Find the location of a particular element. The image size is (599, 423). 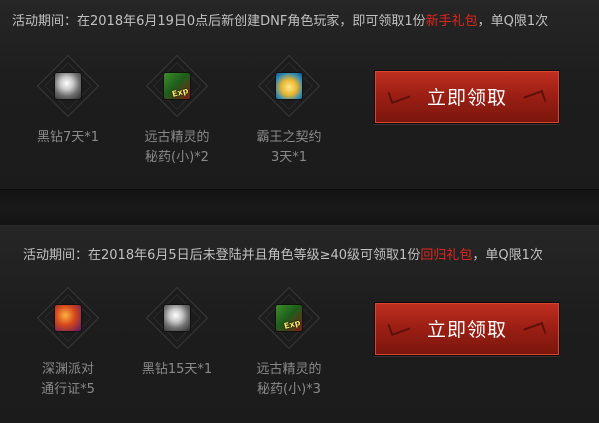

reward-item-black-diamond-7d: 黑钻7天*1 is located at coordinates (68, 101).